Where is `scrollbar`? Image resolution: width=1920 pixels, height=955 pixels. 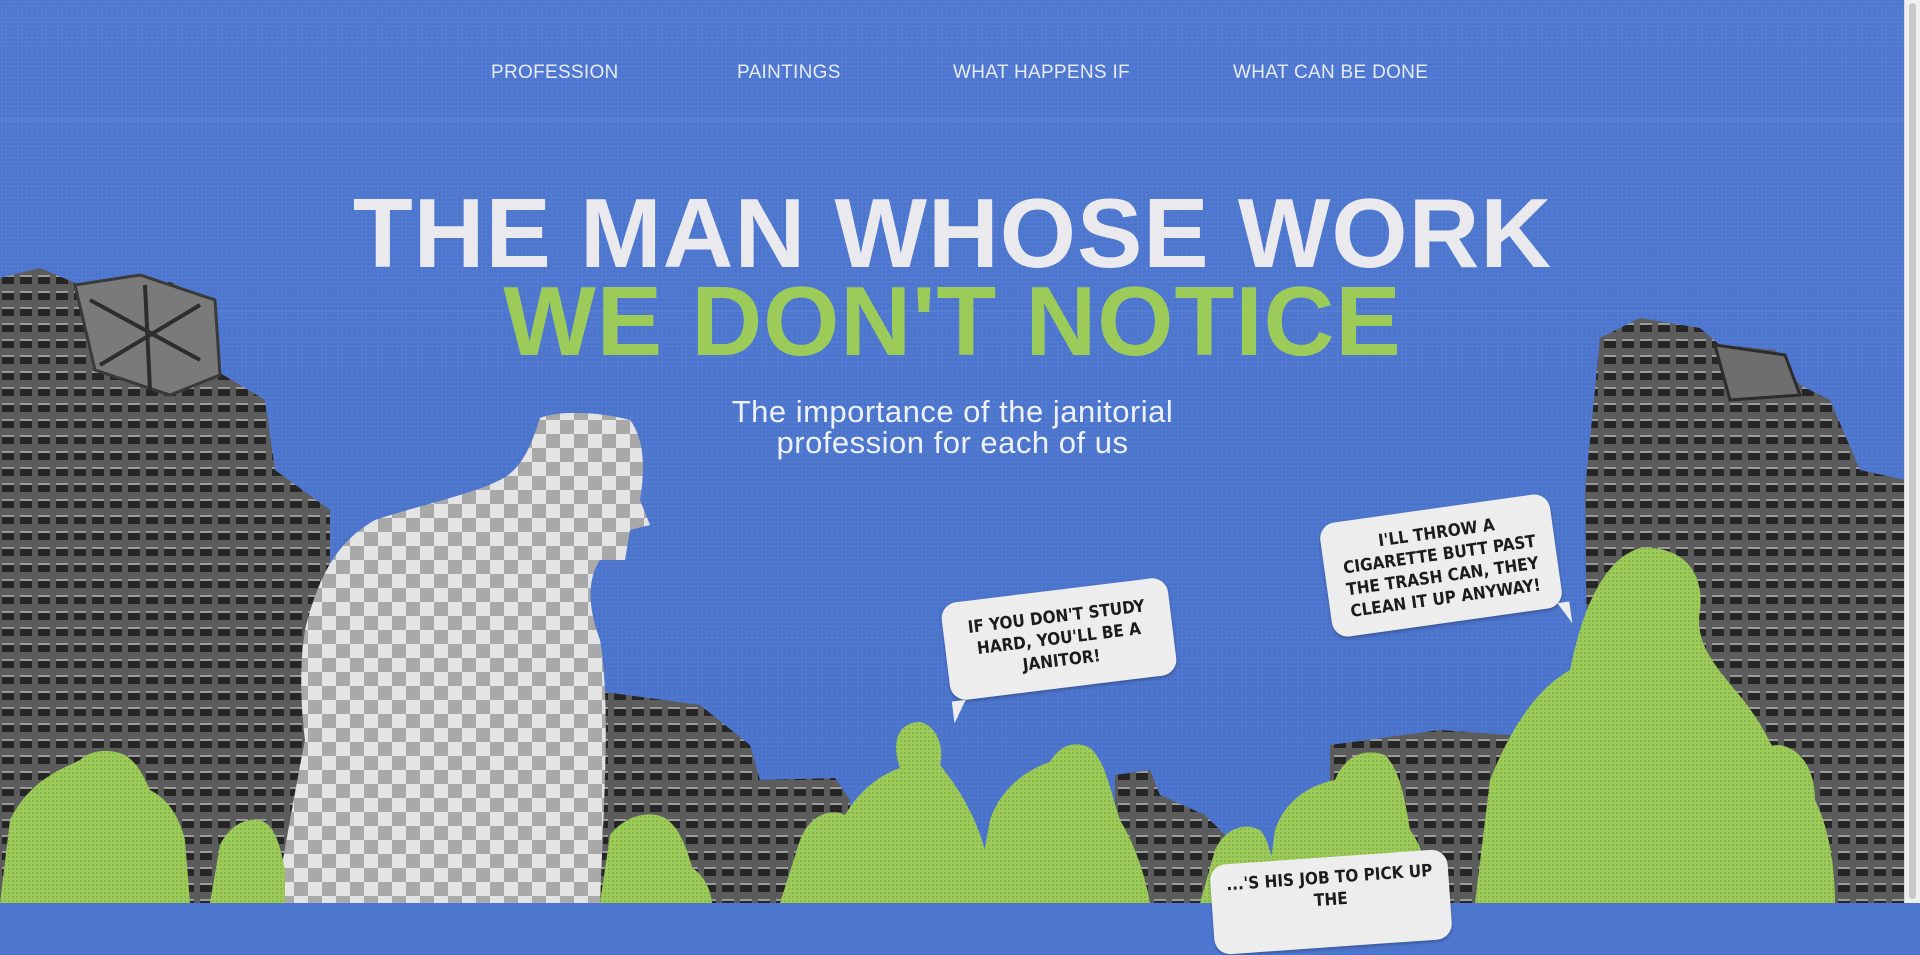
scrollbar is located at coordinates (1912, 451).